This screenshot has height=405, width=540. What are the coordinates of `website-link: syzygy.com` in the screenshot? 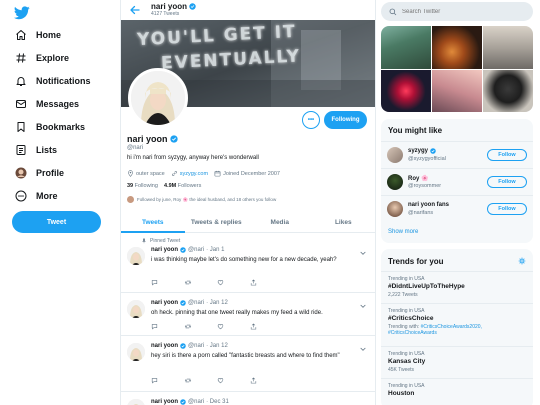 It's located at (194, 174).